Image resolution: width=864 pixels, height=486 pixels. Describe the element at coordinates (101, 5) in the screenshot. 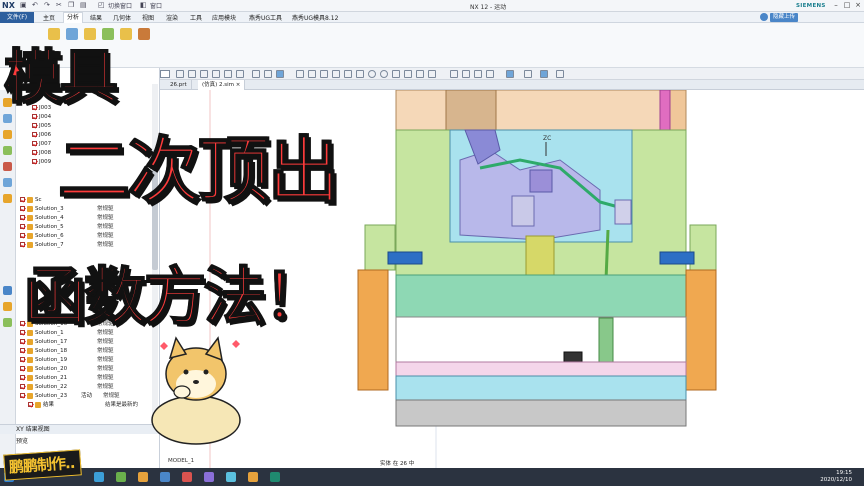

I see `window-switch-icon: ◰` at that location.